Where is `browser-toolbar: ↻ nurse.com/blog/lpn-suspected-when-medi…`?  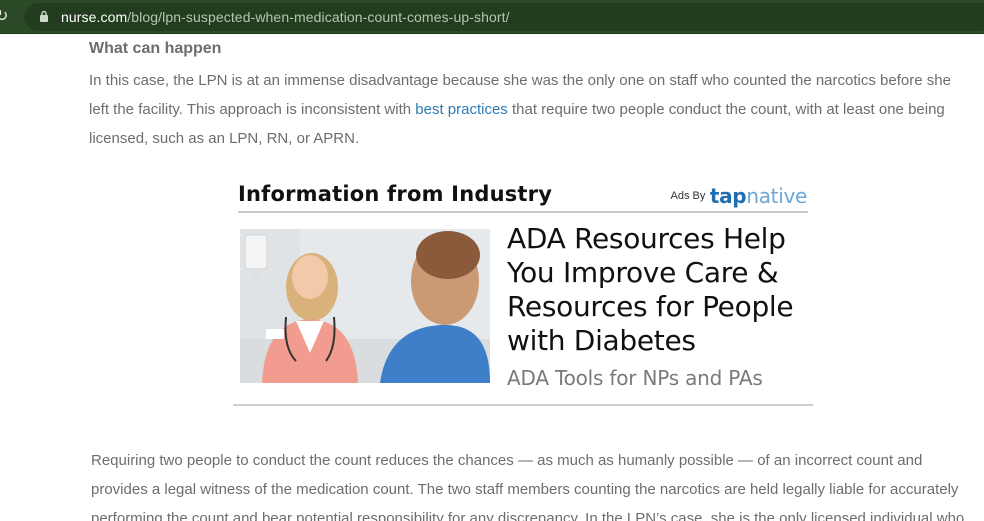 browser-toolbar: ↻ nurse.com/blog/lpn-suspected-when-medi… is located at coordinates (492, 17).